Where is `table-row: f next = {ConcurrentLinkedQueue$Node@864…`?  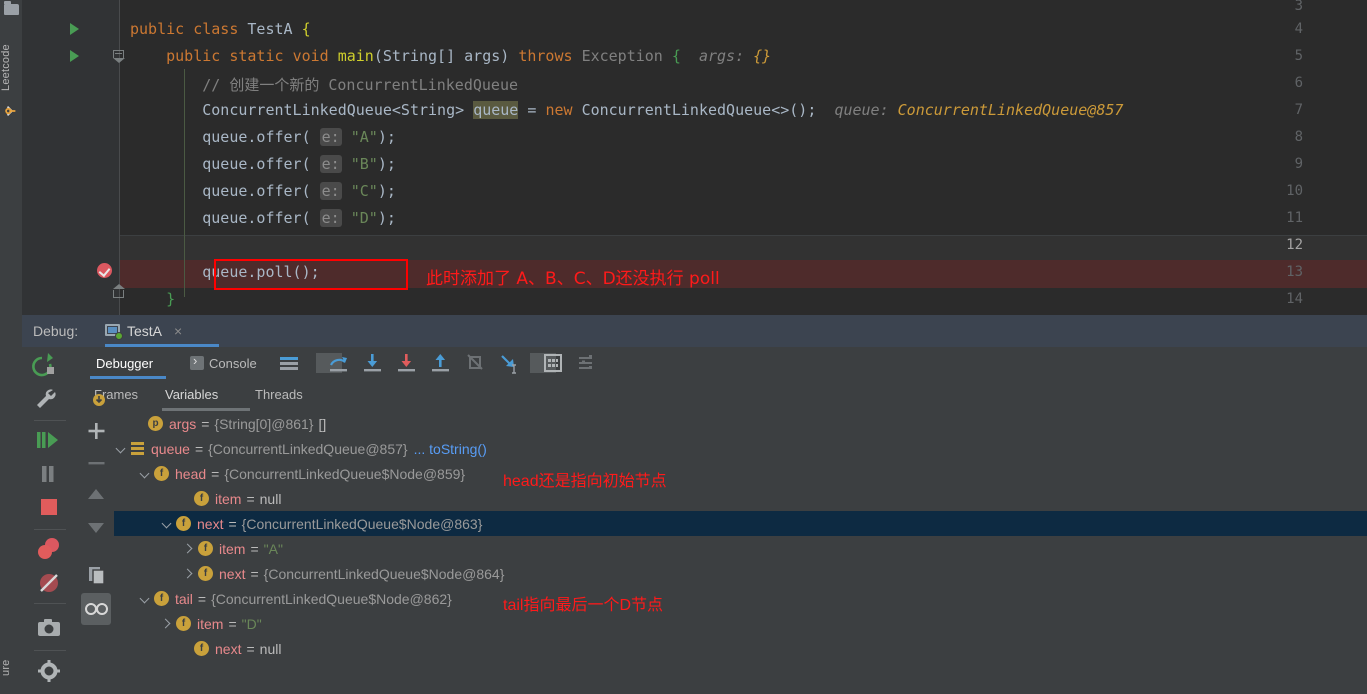 table-row: f next = {ConcurrentLinkedQueue$Node@864… is located at coordinates (740, 573).